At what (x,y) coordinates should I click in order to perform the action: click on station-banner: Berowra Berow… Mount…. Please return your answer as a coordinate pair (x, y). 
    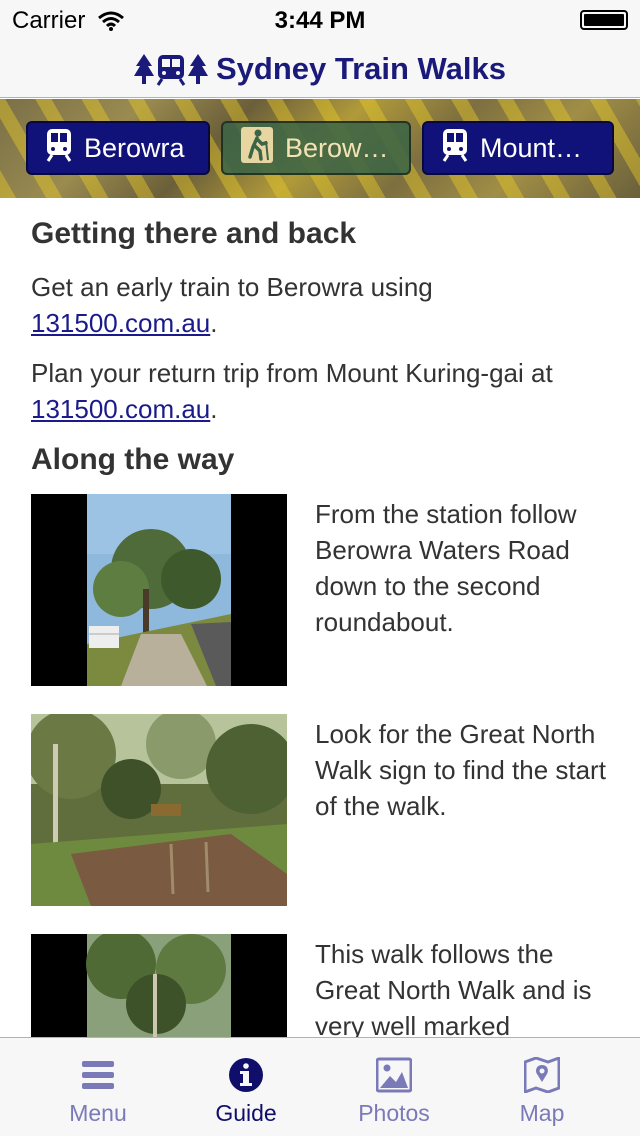
    Looking at the image, I should click on (320, 148).